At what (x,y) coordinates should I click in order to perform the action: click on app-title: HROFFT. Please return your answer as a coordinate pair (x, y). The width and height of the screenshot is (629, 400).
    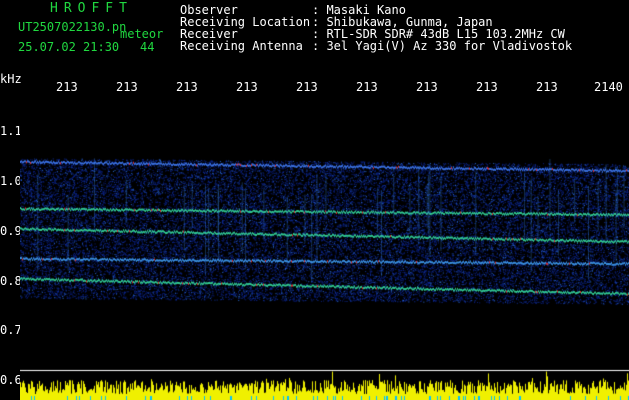
    Looking at the image, I should click on (91, 8).